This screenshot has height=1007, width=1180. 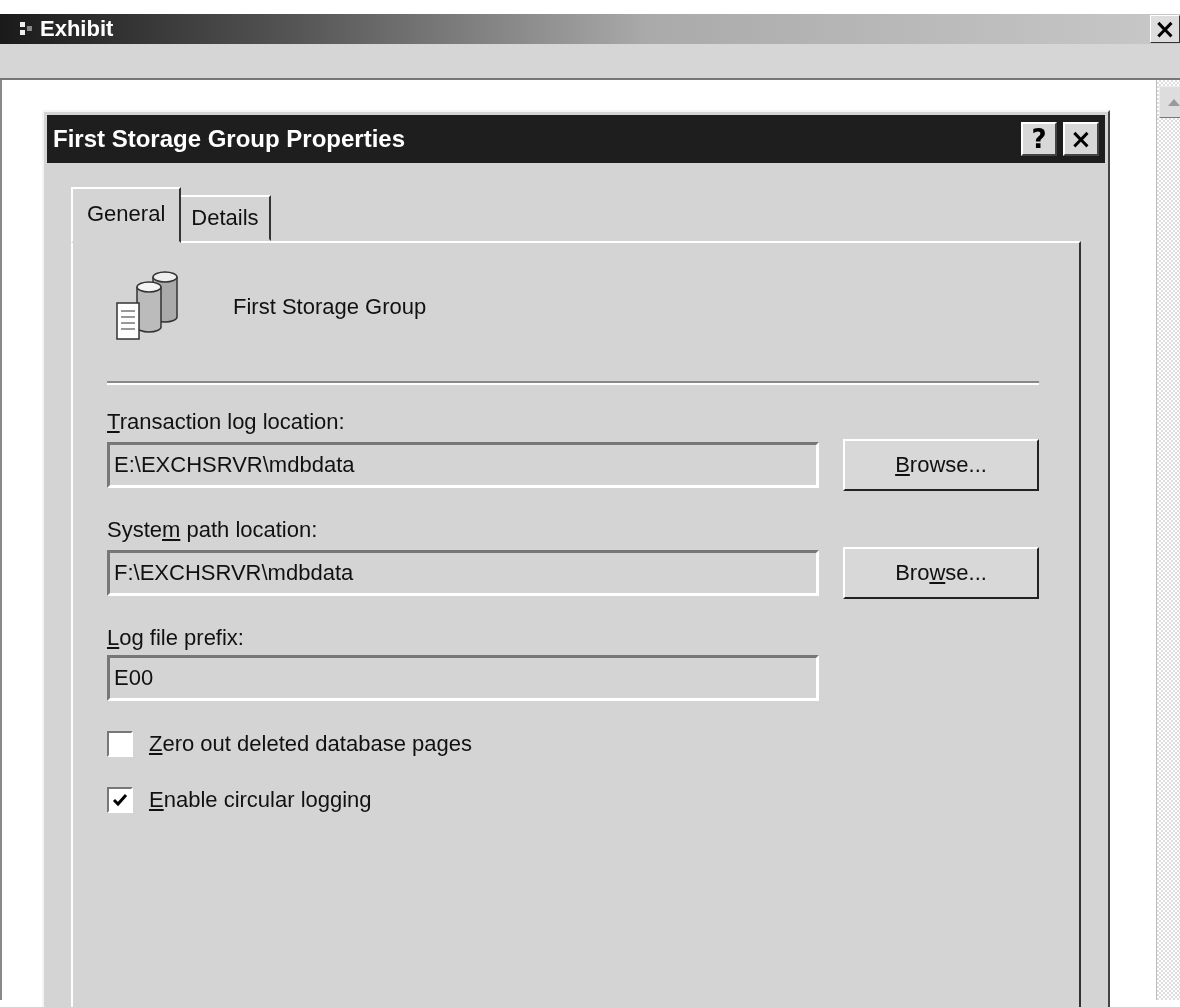 I want to click on check-icon, so click(x=120, y=800).